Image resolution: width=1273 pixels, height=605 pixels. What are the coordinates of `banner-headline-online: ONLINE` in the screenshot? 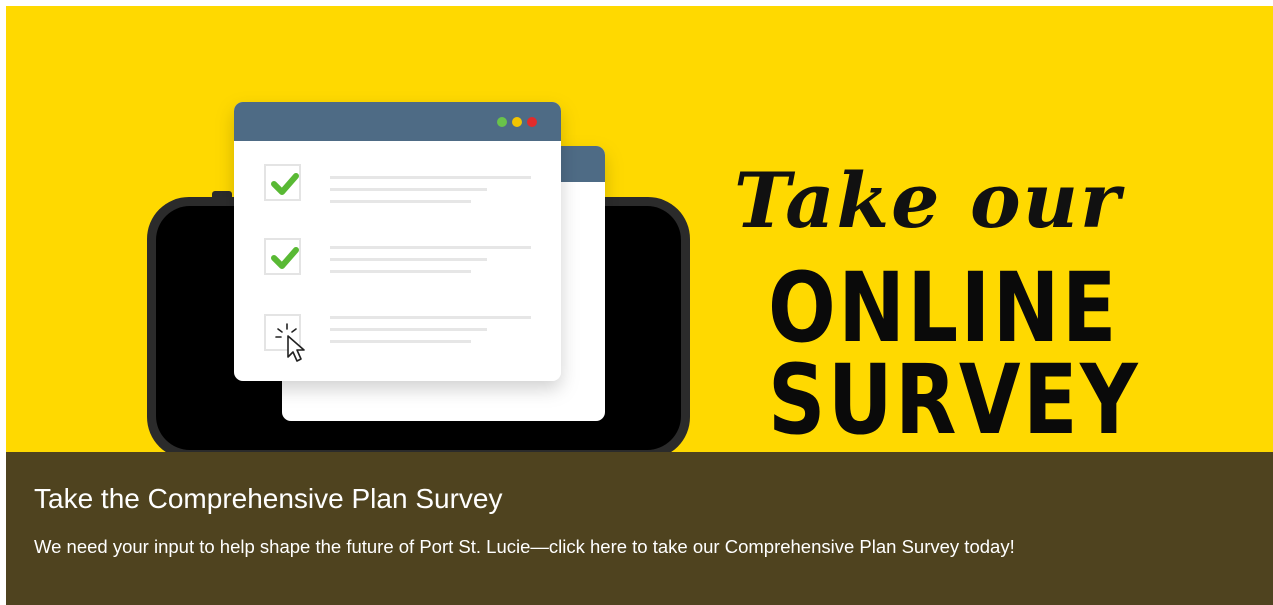 It's located at (943, 308).